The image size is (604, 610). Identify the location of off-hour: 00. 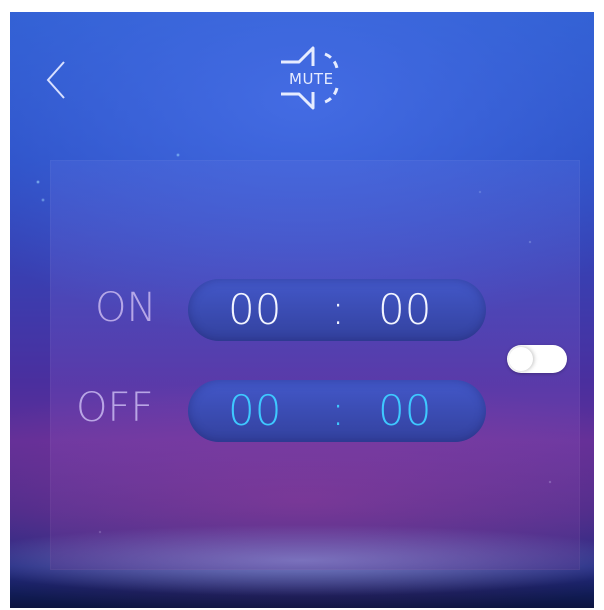
(254, 411).